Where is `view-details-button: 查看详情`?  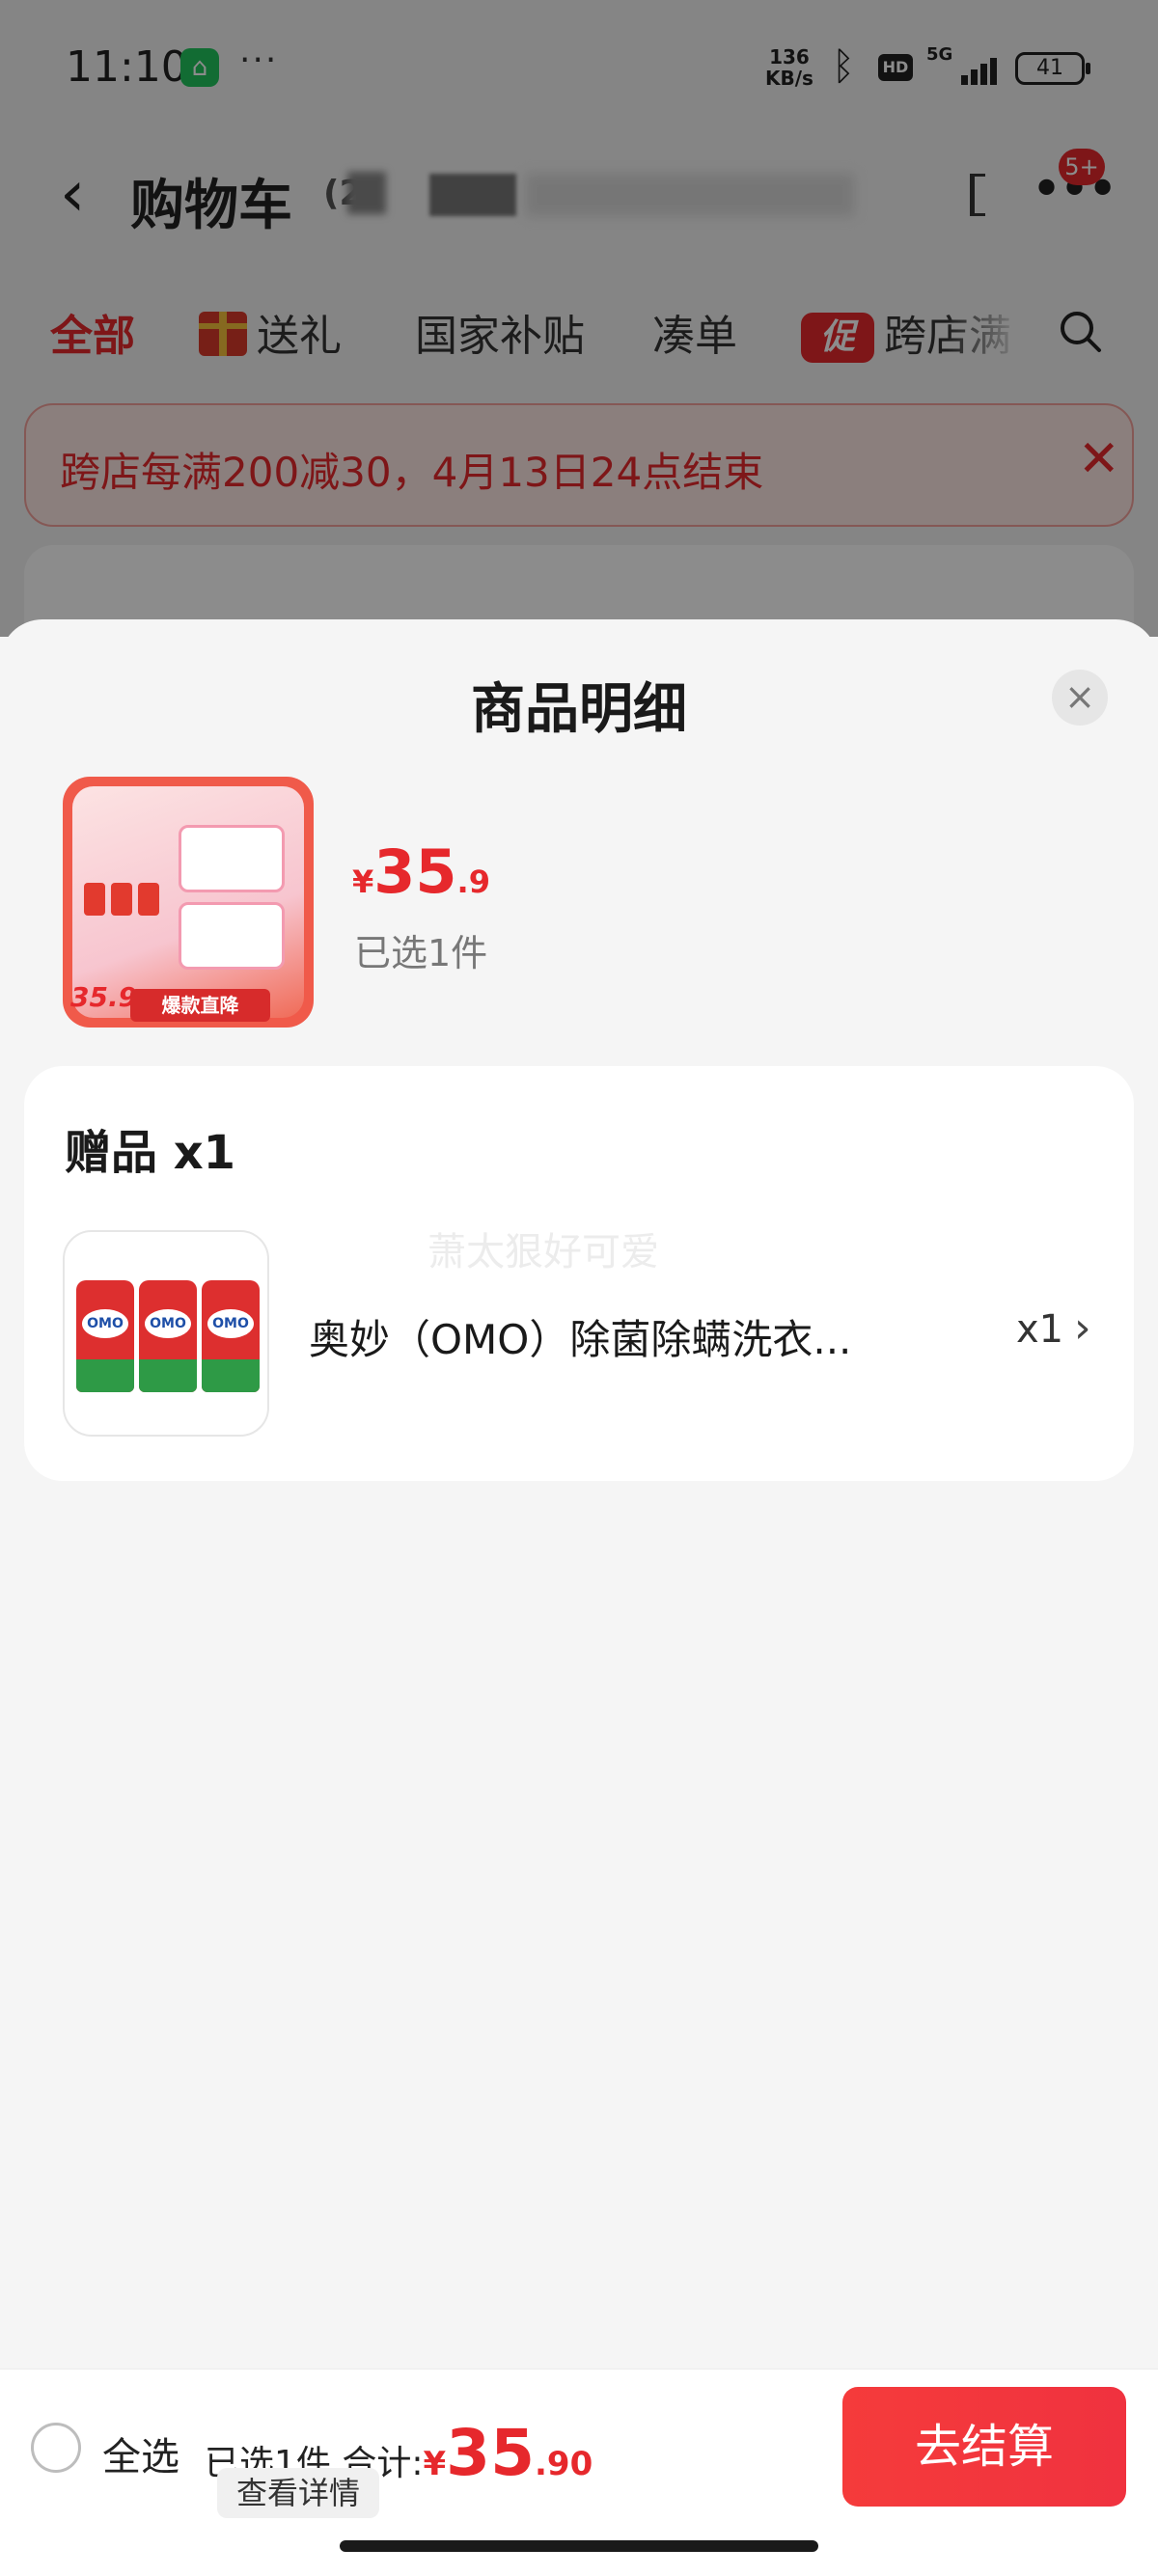
view-details-button: 查看详情 is located at coordinates (298, 2493).